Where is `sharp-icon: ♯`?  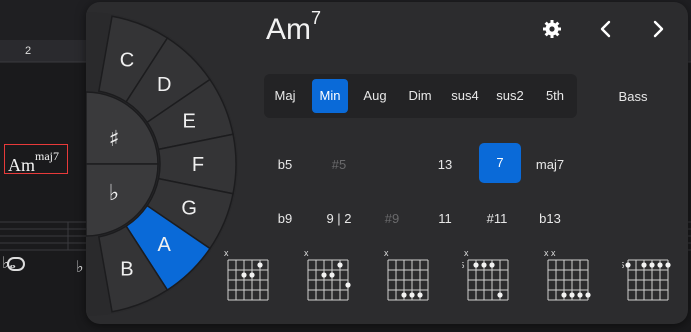 sharp-icon: ♯ is located at coordinates (114, 139).